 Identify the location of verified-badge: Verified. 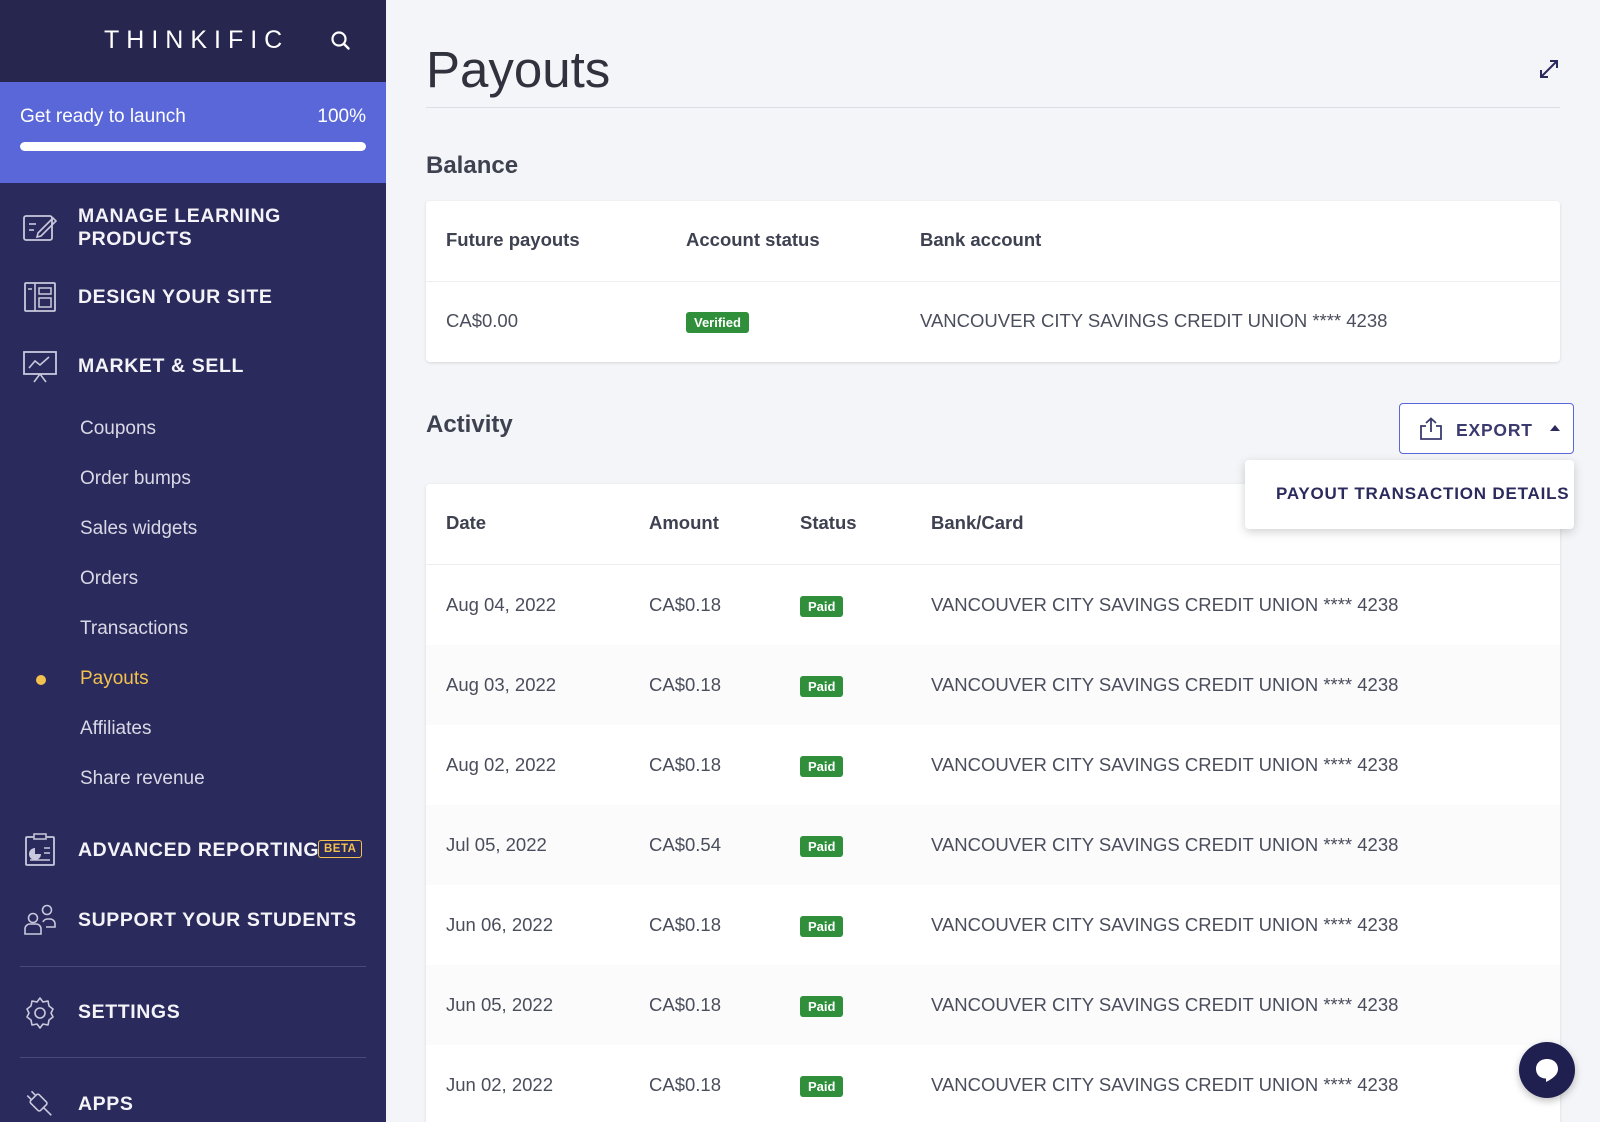
(717, 322).